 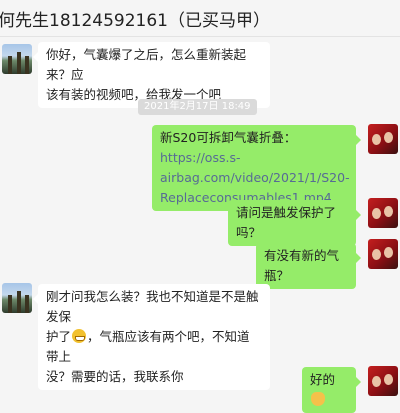 What do you see at coordinates (135, 21) in the screenshot?
I see `chat-title: 何先生18124592161（已买马甲）` at bounding box center [135, 21].